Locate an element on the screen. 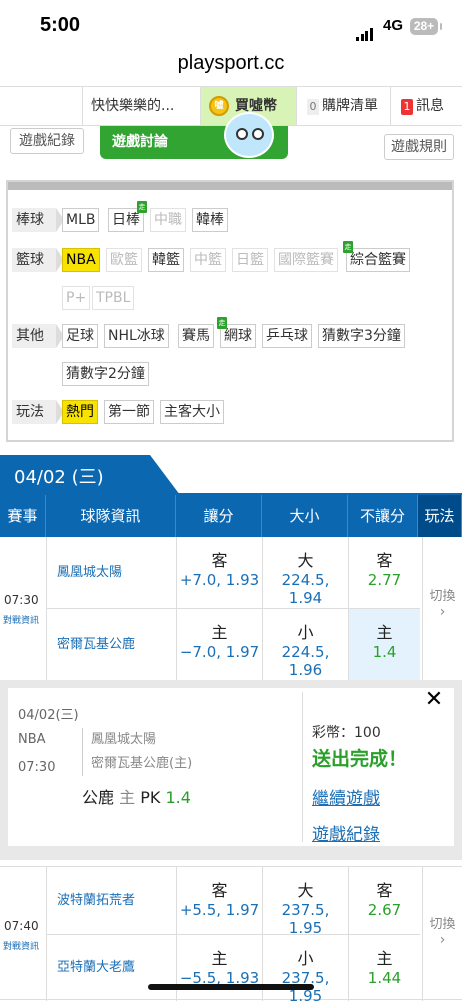  chip-jp-basketball: 日籃 is located at coordinates (250, 260).